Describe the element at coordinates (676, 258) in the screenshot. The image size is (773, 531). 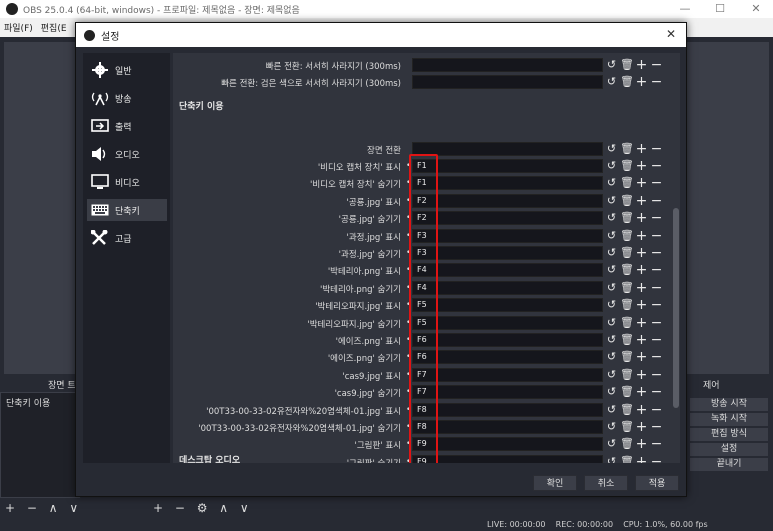
I see `hotkeys-scrollbar` at that location.